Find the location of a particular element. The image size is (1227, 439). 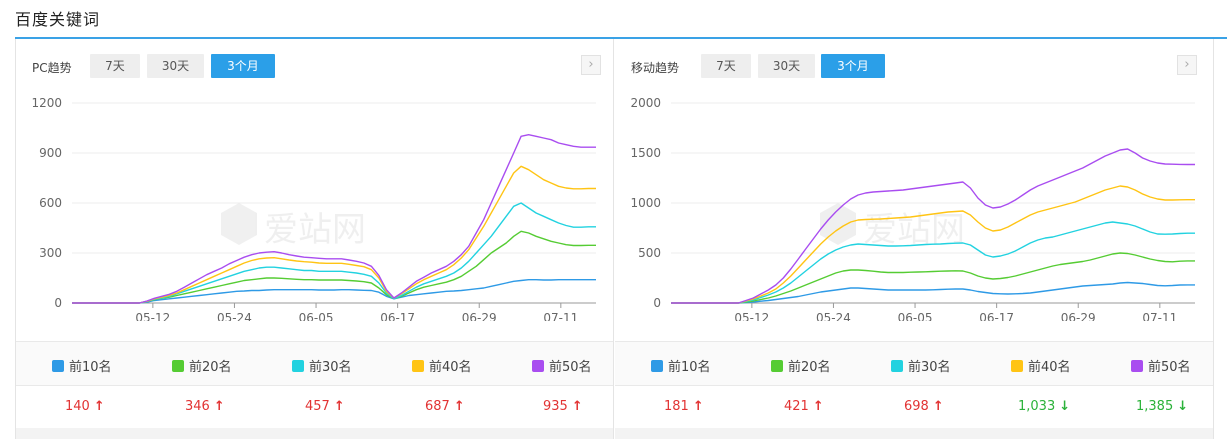

mobile-tab-30d: 30天 is located at coordinates (786, 66).